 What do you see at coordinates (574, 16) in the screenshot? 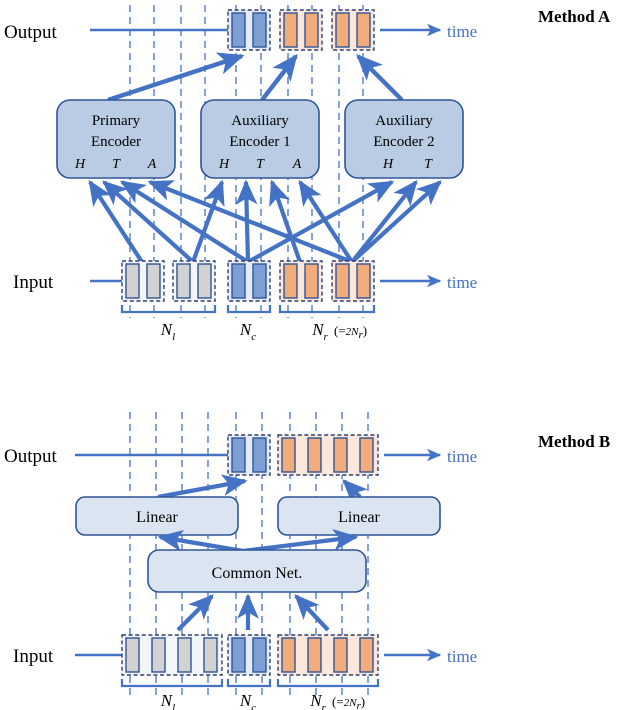
I see `panel-title-method-a: Method A` at bounding box center [574, 16].